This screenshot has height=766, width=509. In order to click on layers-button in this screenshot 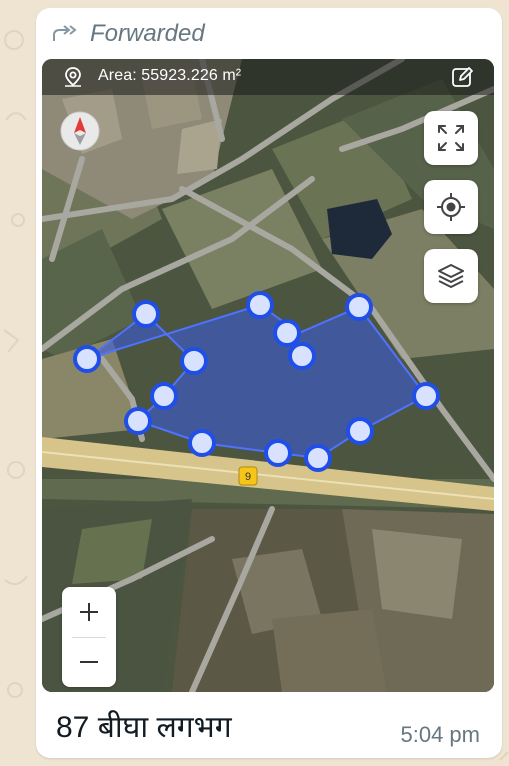, I will do `click(451, 276)`.